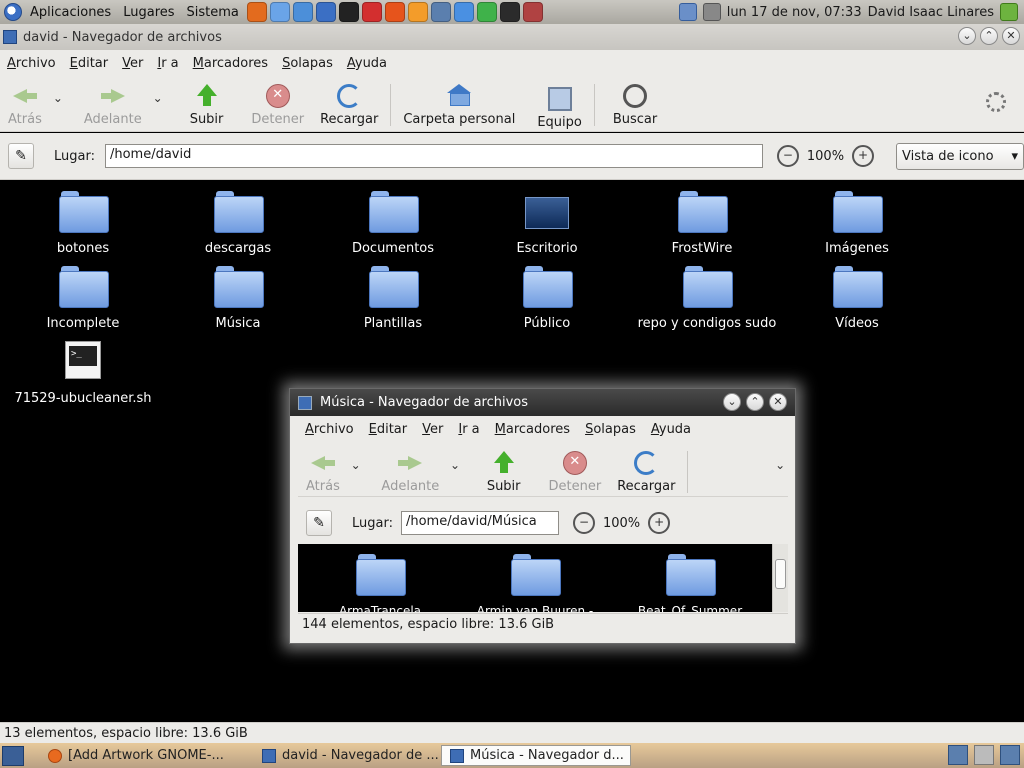 This screenshot has height=768, width=1024. What do you see at coordinates (83, 373) in the screenshot?
I see `file-item: >_ 71529-ubucleaner.sh` at bounding box center [83, 373].